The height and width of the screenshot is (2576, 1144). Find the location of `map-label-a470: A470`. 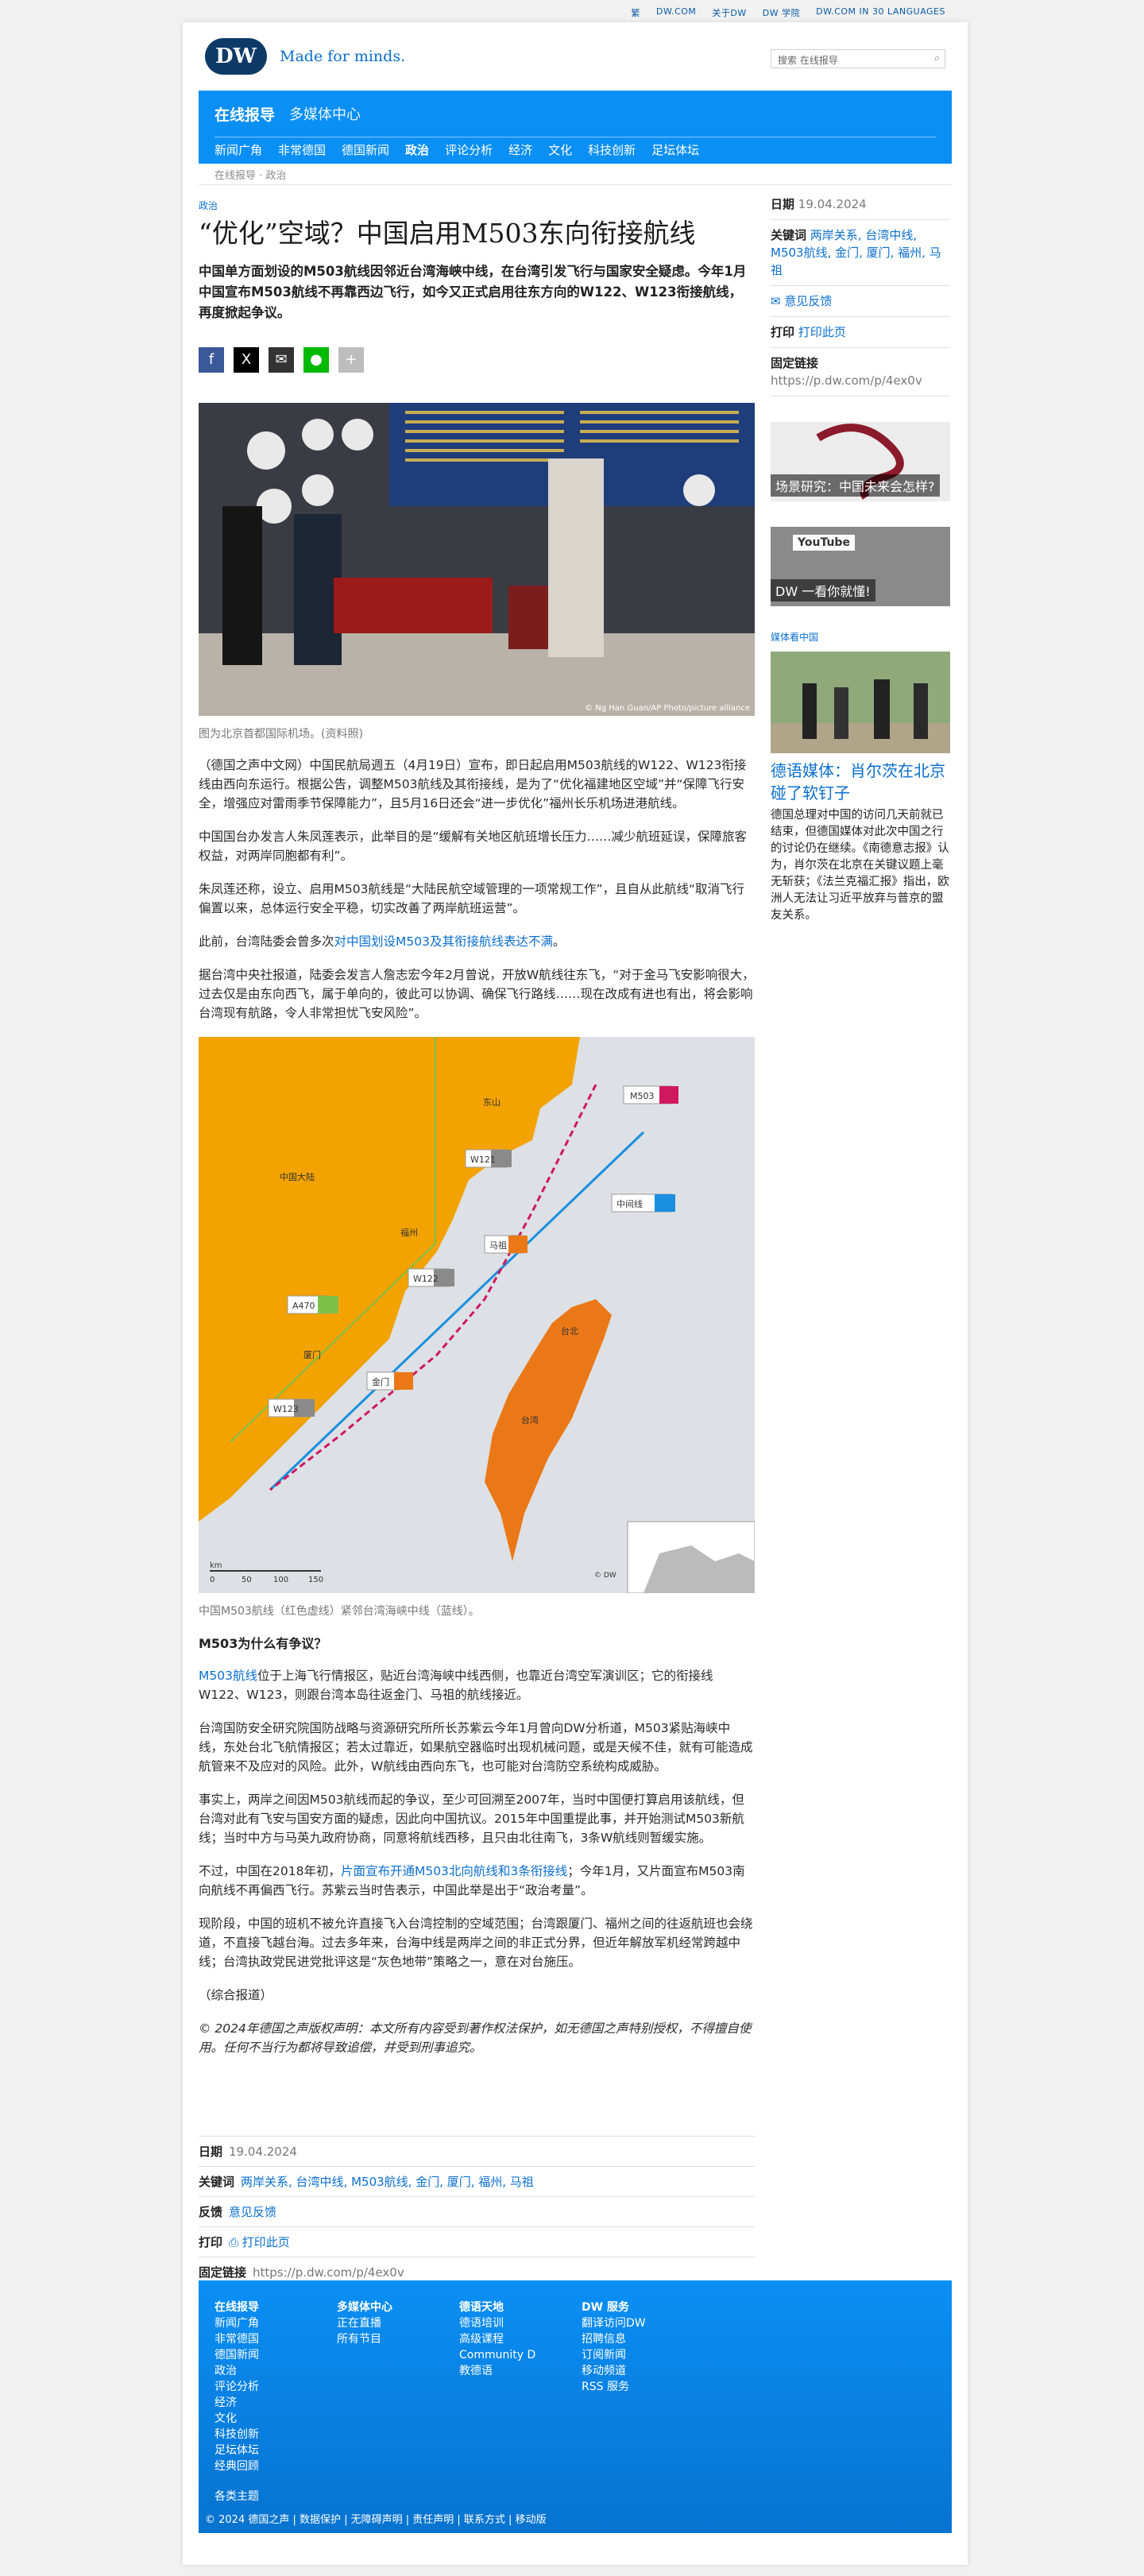

map-label-a470: A470 is located at coordinates (303, 1306).